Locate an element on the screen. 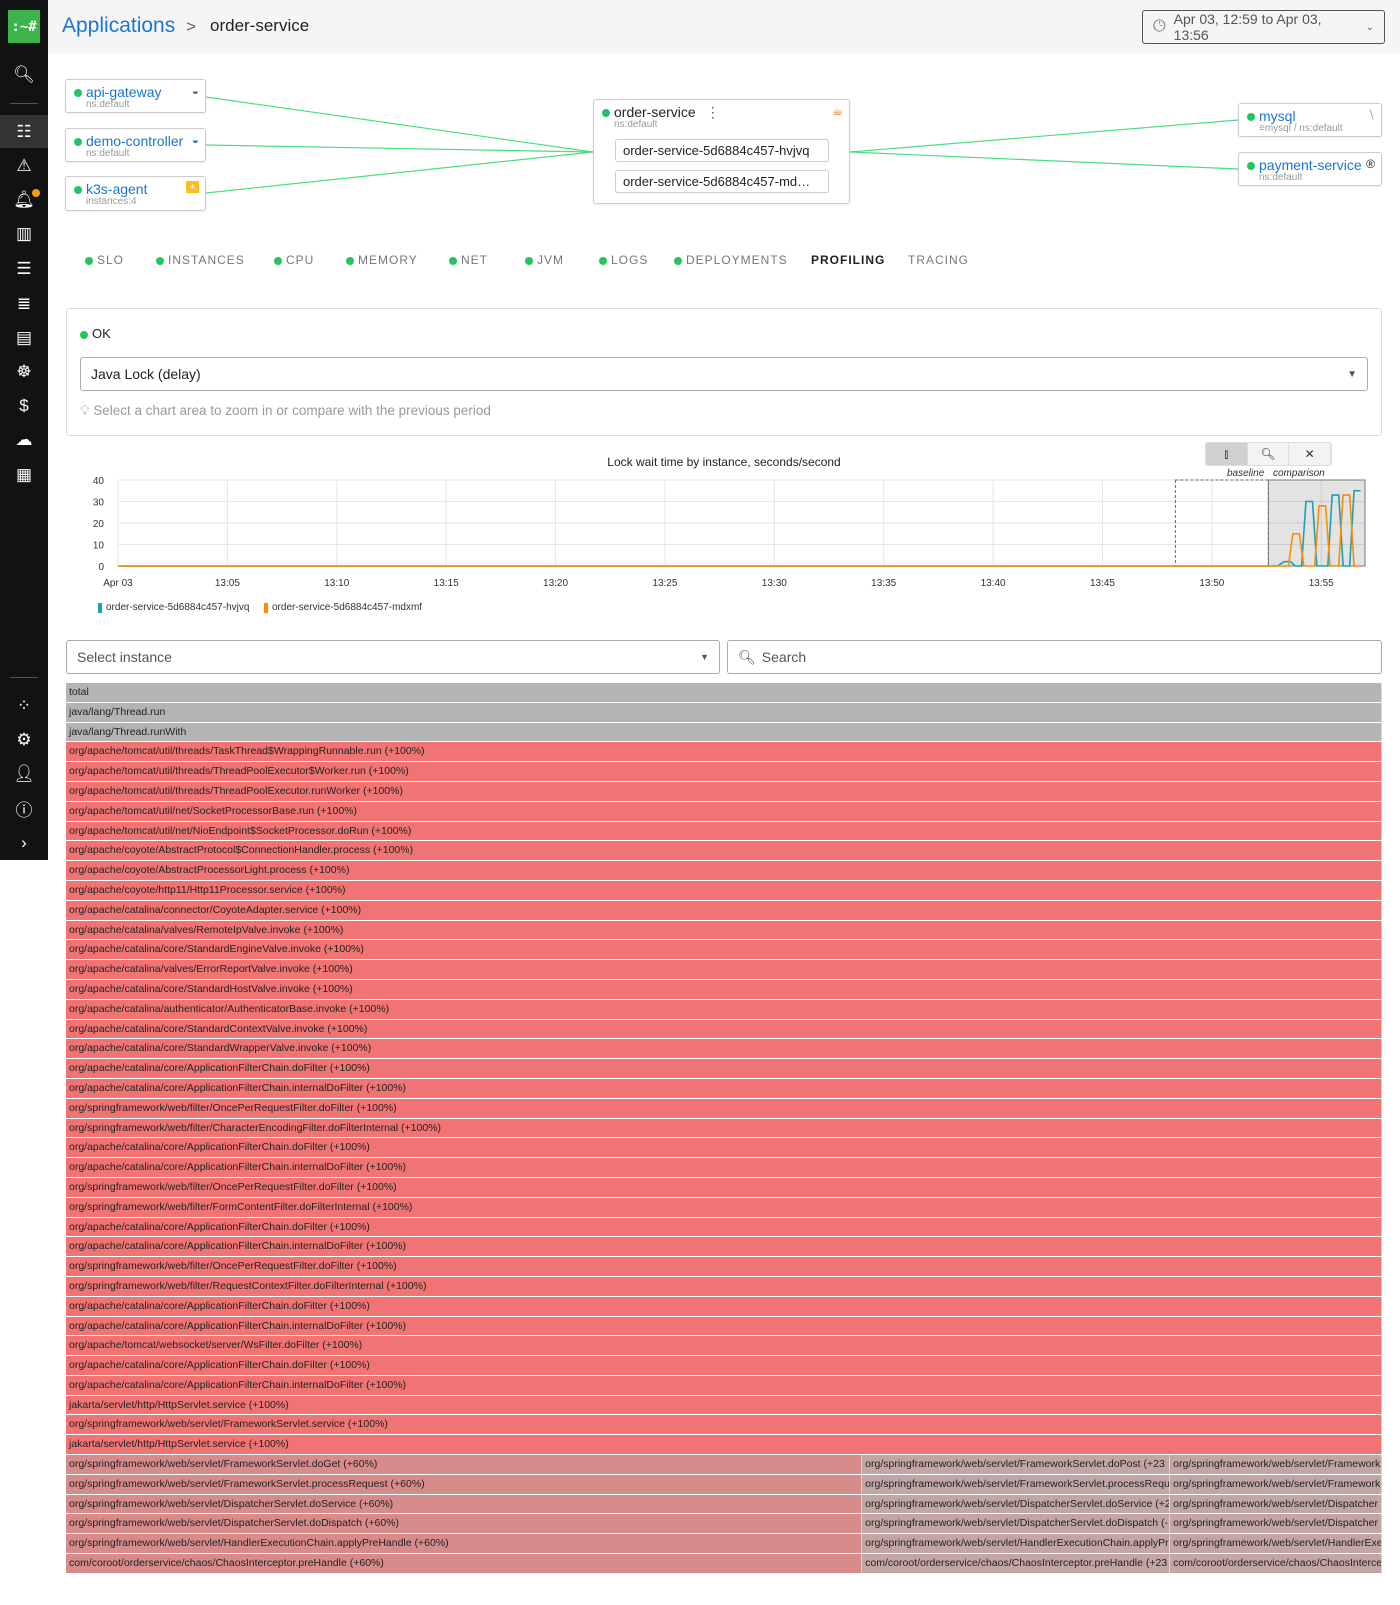 The width and height of the screenshot is (1400, 1605). tab-instances: INSTANCES is located at coordinates (200, 260).